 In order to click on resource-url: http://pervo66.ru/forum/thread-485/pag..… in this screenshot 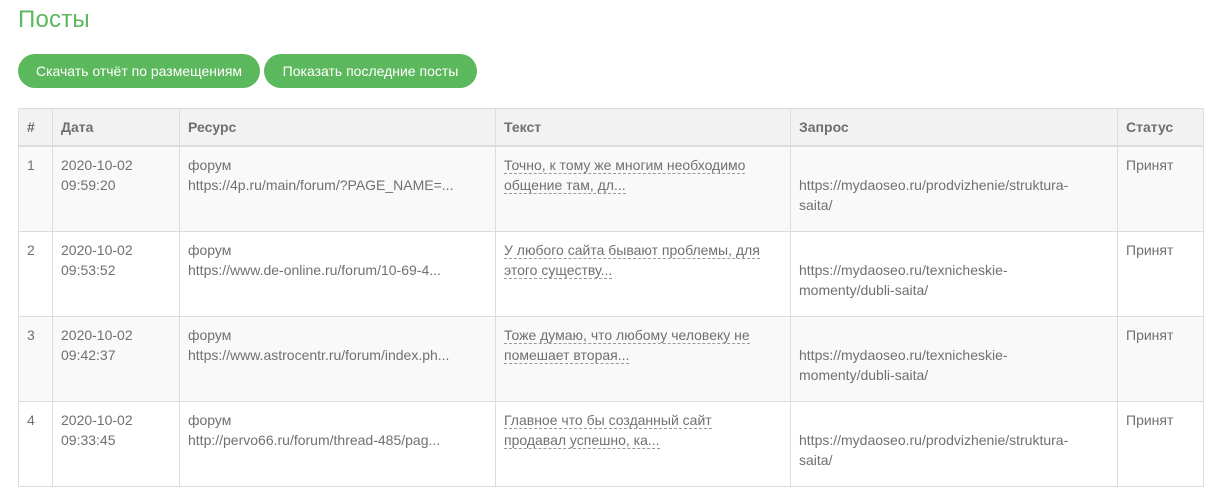, I will do `click(314, 440)`.